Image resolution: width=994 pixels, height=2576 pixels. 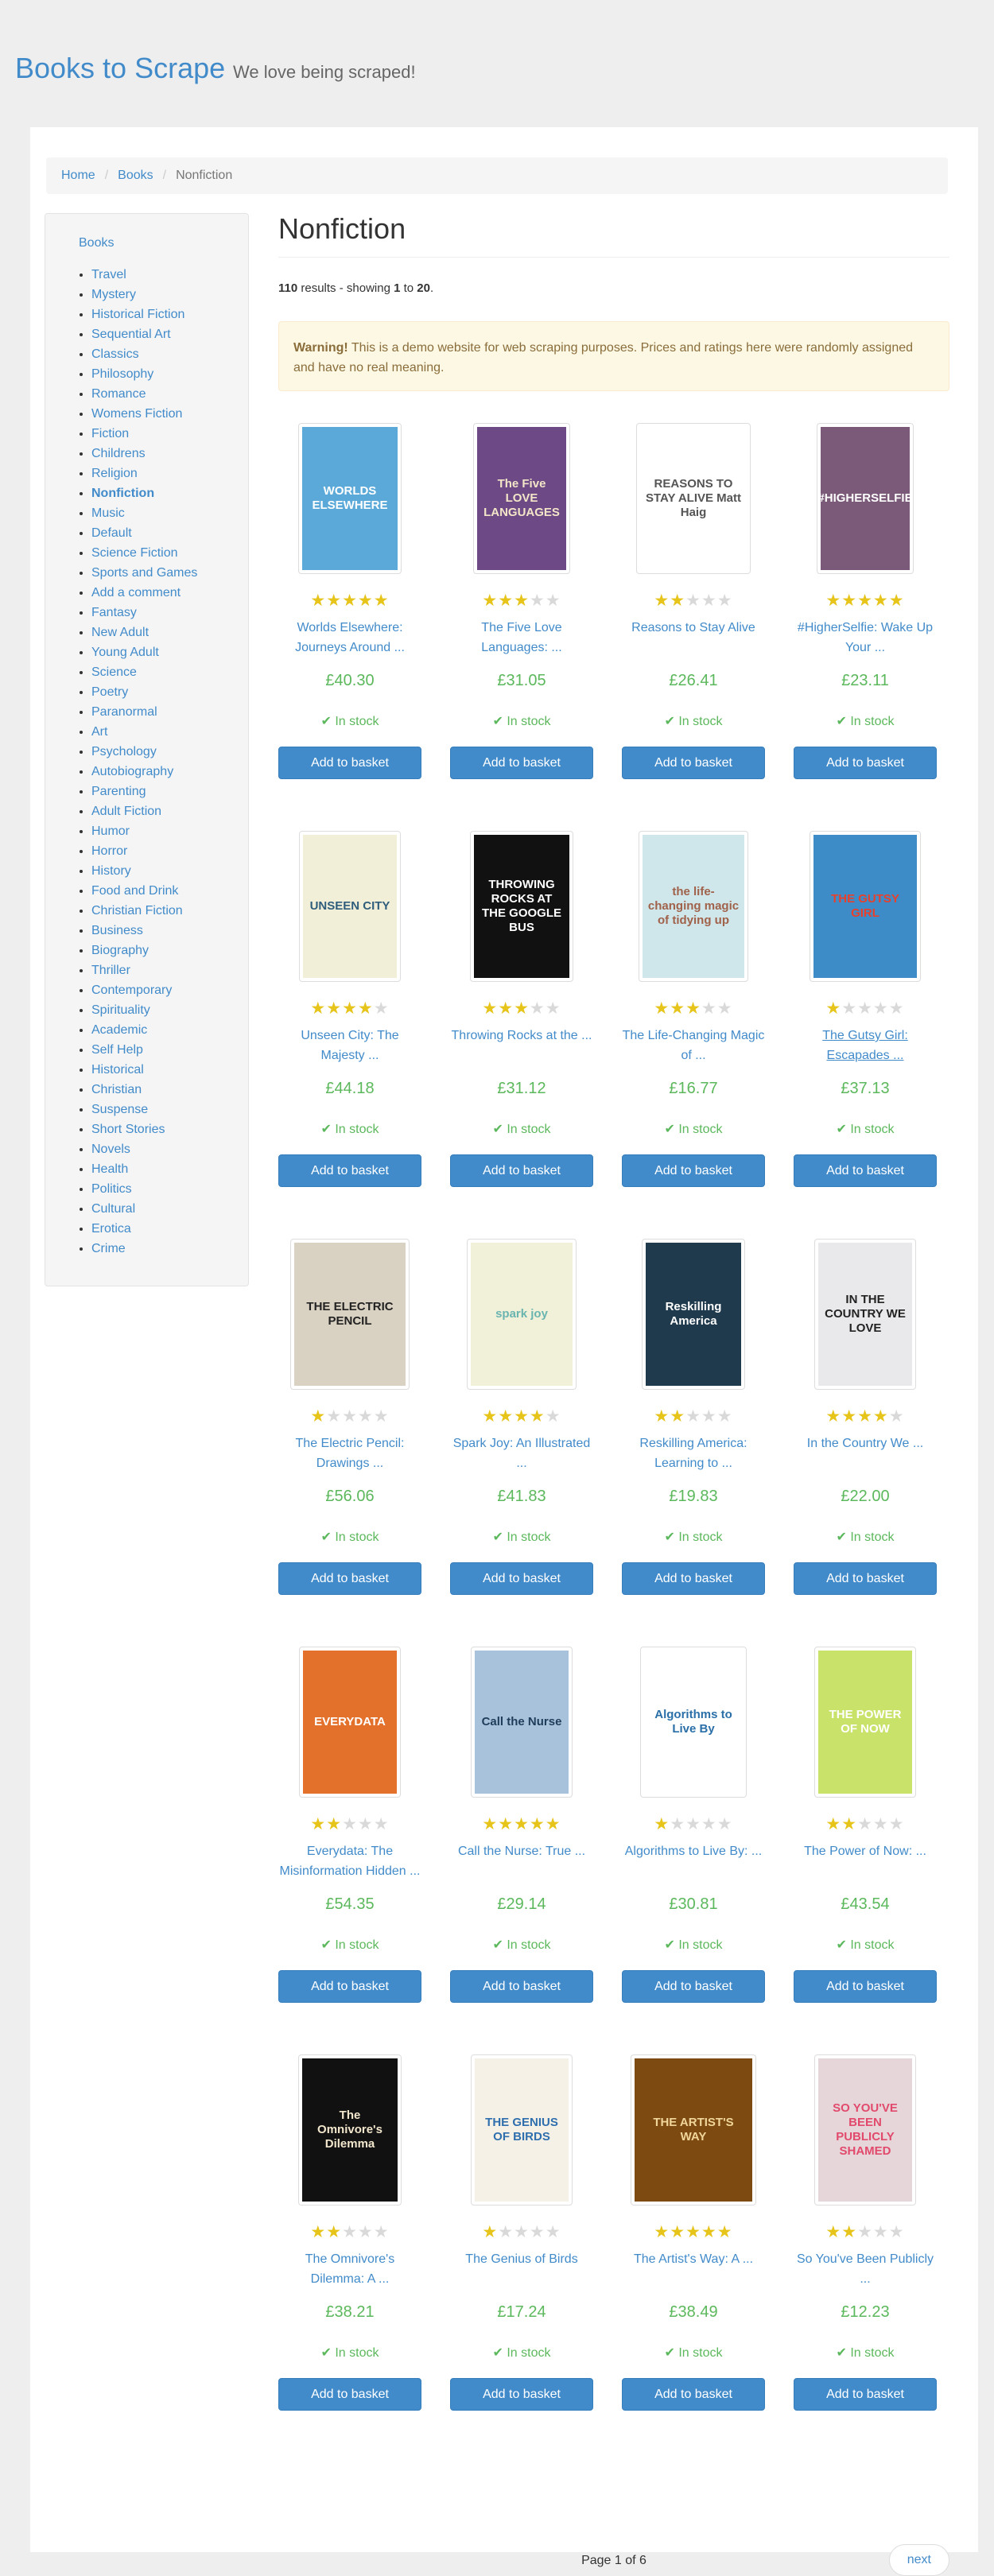 What do you see at coordinates (136, 592) in the screenshot?
I see `sidebar-item-link: Add a comment` at bounding box center [136, 592].